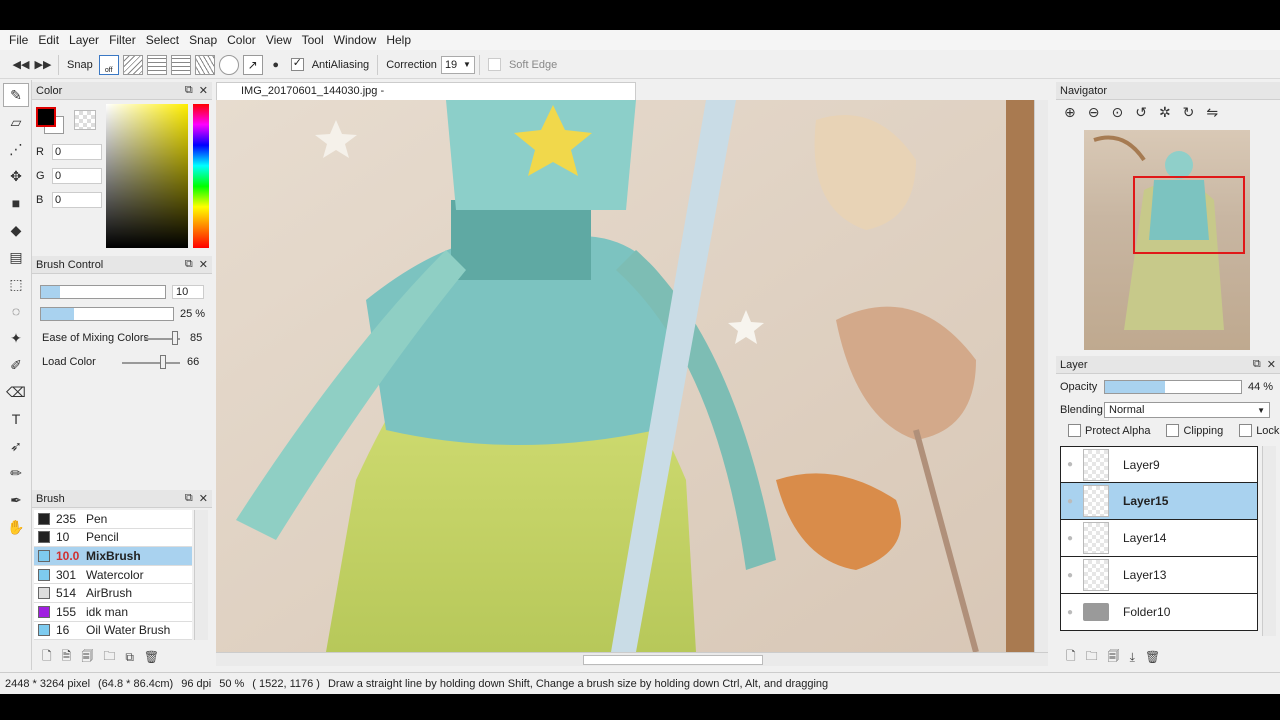  I want to click on eraser-tool-icon: ▱, so click(16, 122).